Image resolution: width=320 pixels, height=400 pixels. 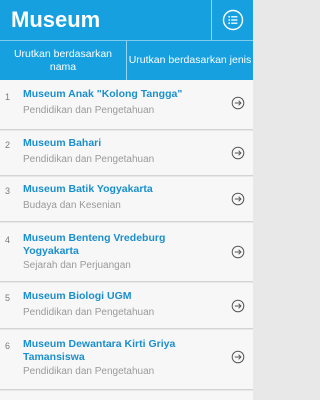 I want to click on sort-by-name-button: Urutkan berdasarkan nama, so click(x=63, y=60).